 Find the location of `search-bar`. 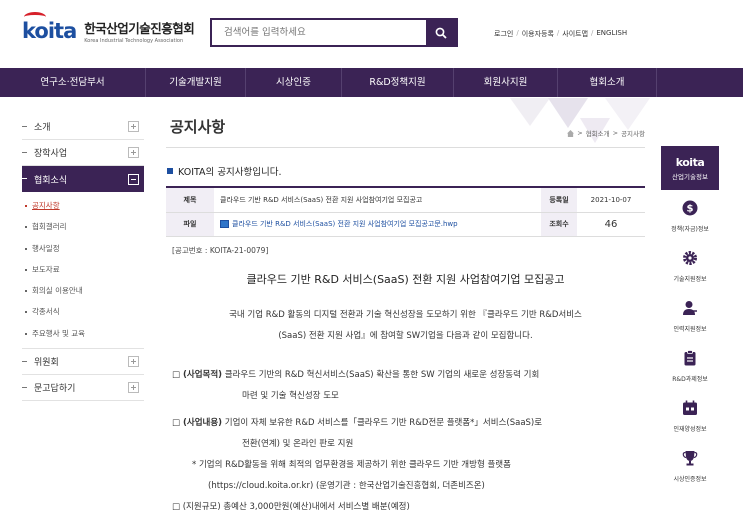

search-bar is located at coordinates (334, 32).